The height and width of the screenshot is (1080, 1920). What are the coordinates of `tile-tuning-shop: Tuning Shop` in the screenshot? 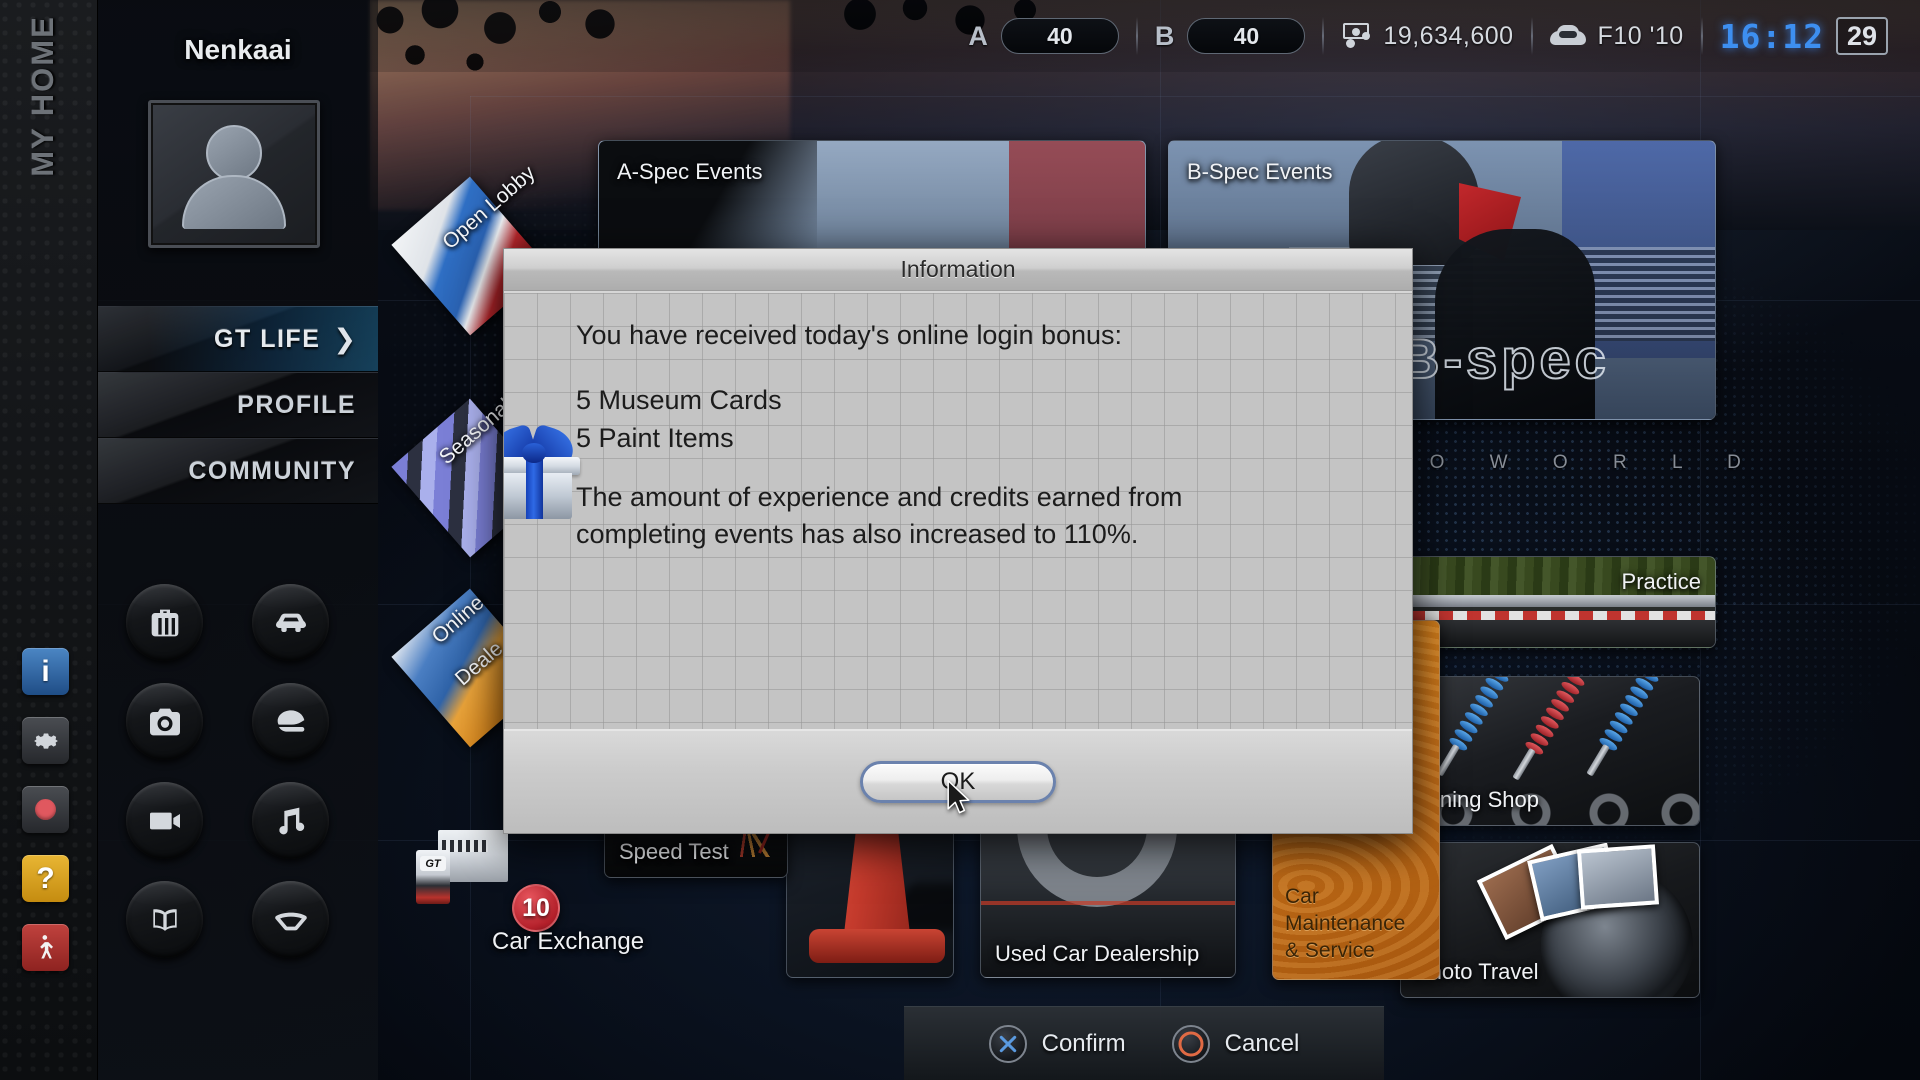 It's located at (1550, 751).